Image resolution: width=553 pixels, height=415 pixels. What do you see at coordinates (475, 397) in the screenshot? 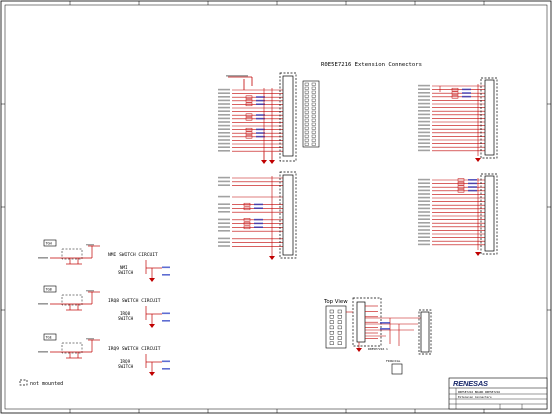
I see `title-block-row-2: Extension Connectors` at bounding box center [475, 397].